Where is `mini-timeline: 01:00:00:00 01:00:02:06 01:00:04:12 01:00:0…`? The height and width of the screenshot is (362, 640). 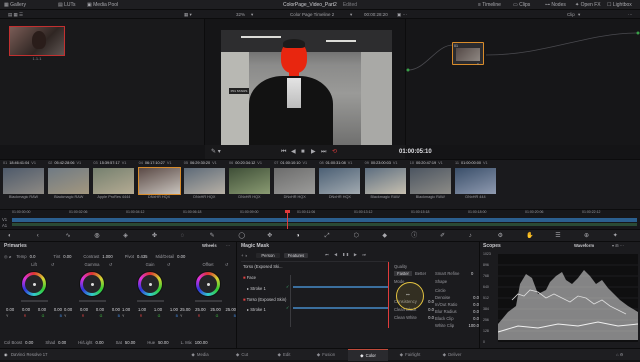 mini-timeline: 01:00:00:00 01:00:02:06 01:00:04:12 01:00:0… is located at coordinates (320, 219).